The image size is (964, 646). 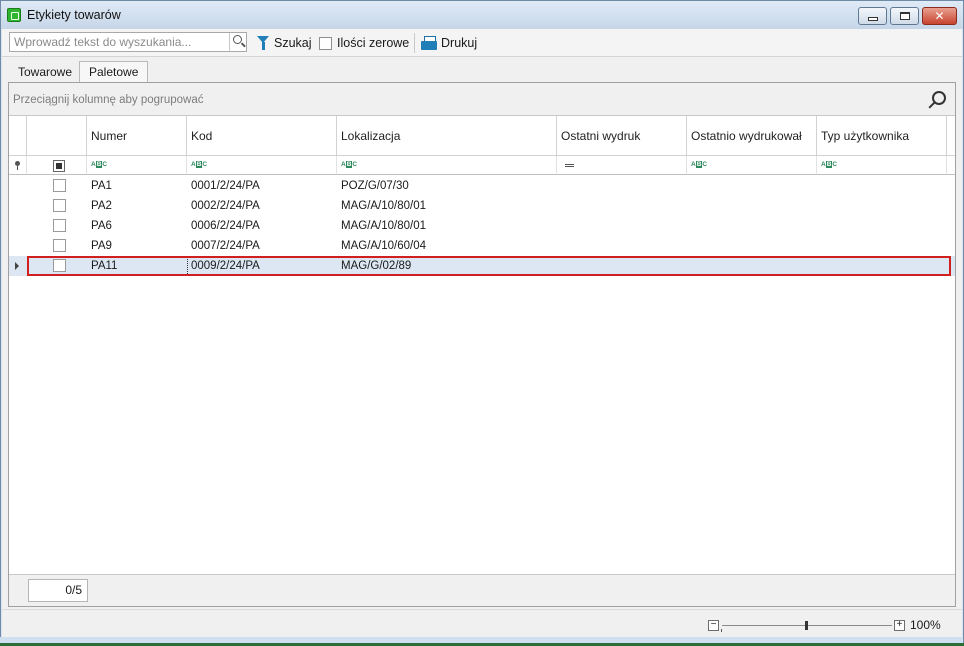 I want to click on print-button: Drukuj, so click(x=449, y=43).